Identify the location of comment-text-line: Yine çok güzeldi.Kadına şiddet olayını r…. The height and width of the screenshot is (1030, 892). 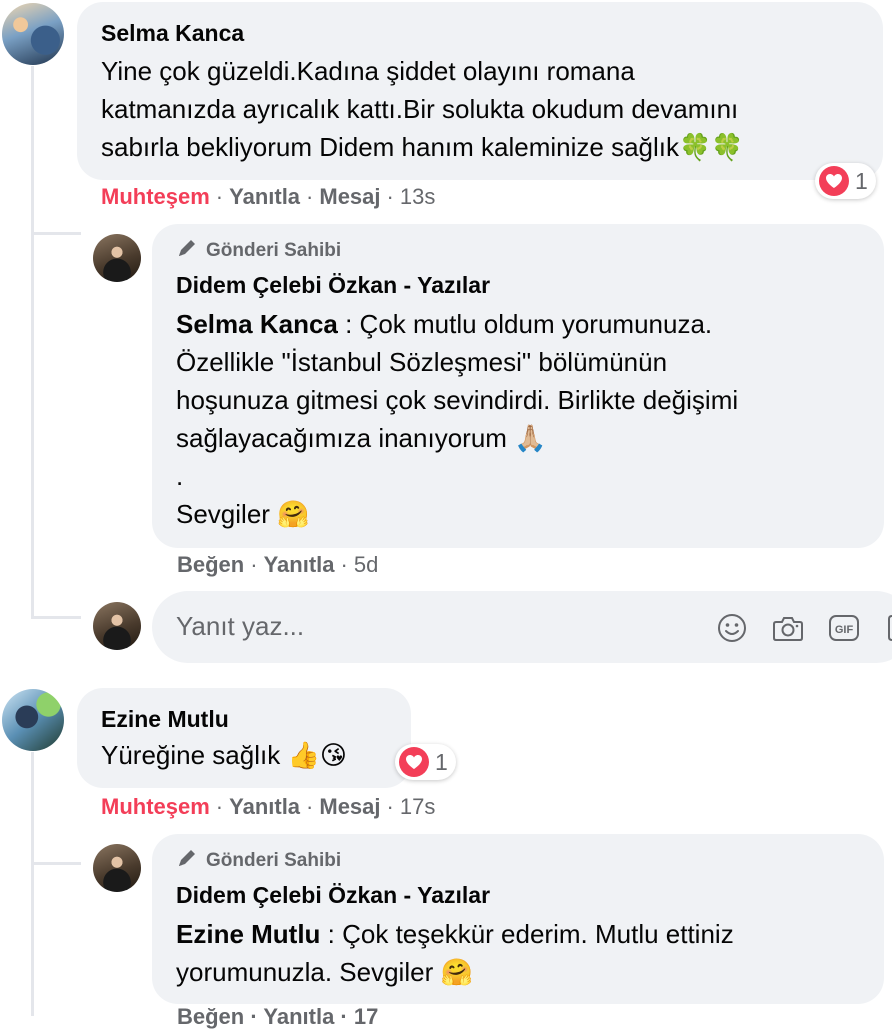
(368, 71).